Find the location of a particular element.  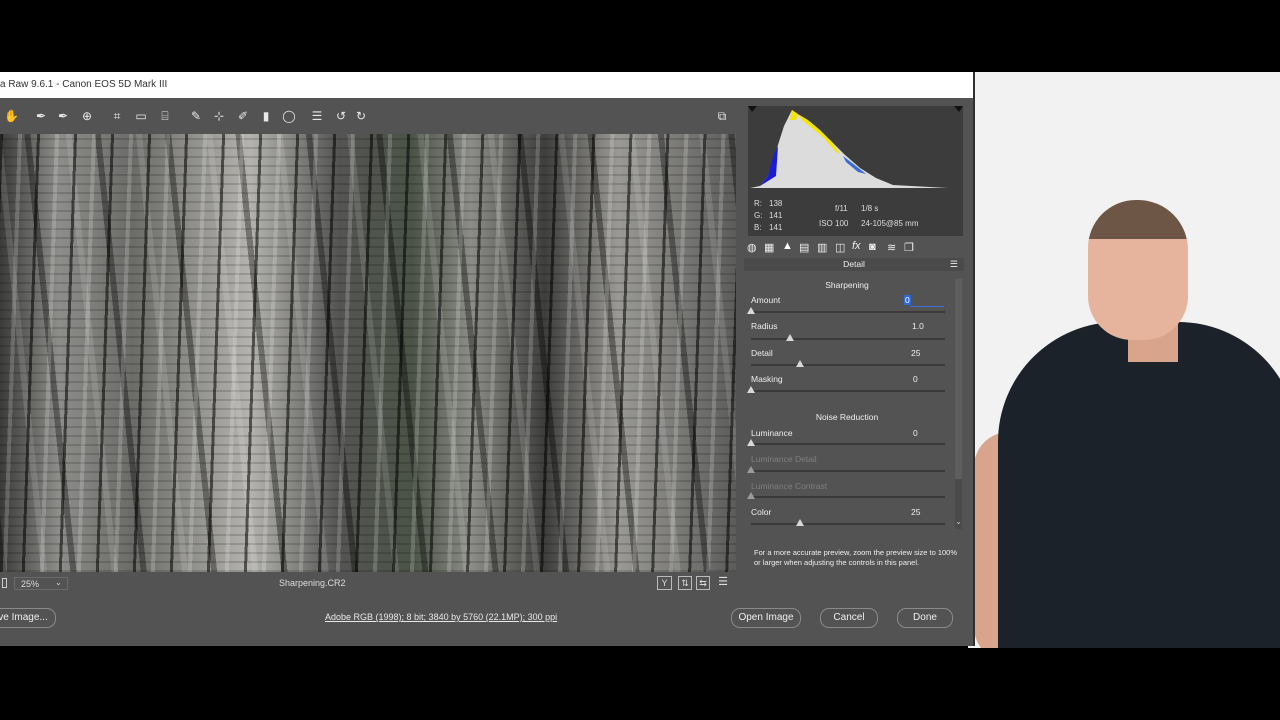

zoom-out-icon is located at coordinates (4, 583).